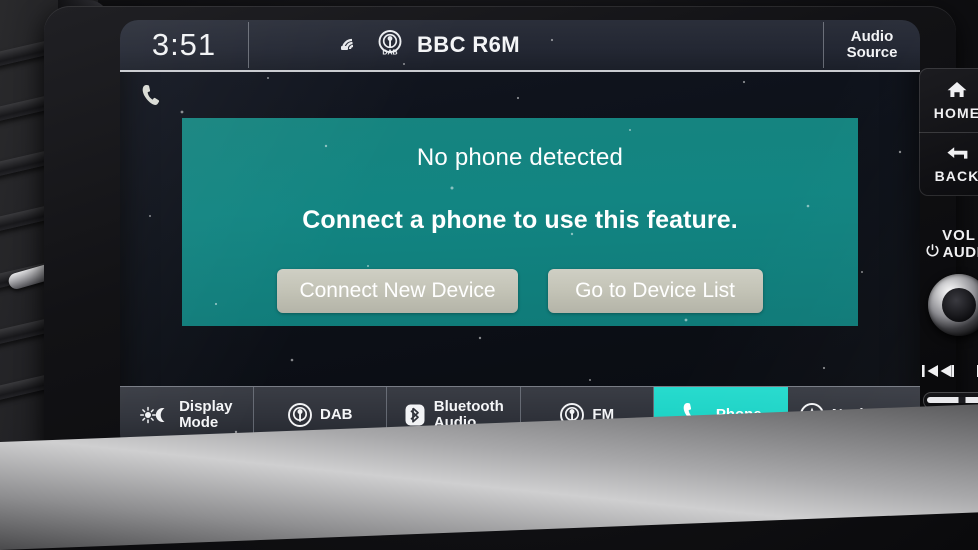  I want to click on tab-label: Display Mode, so click(206, 414).